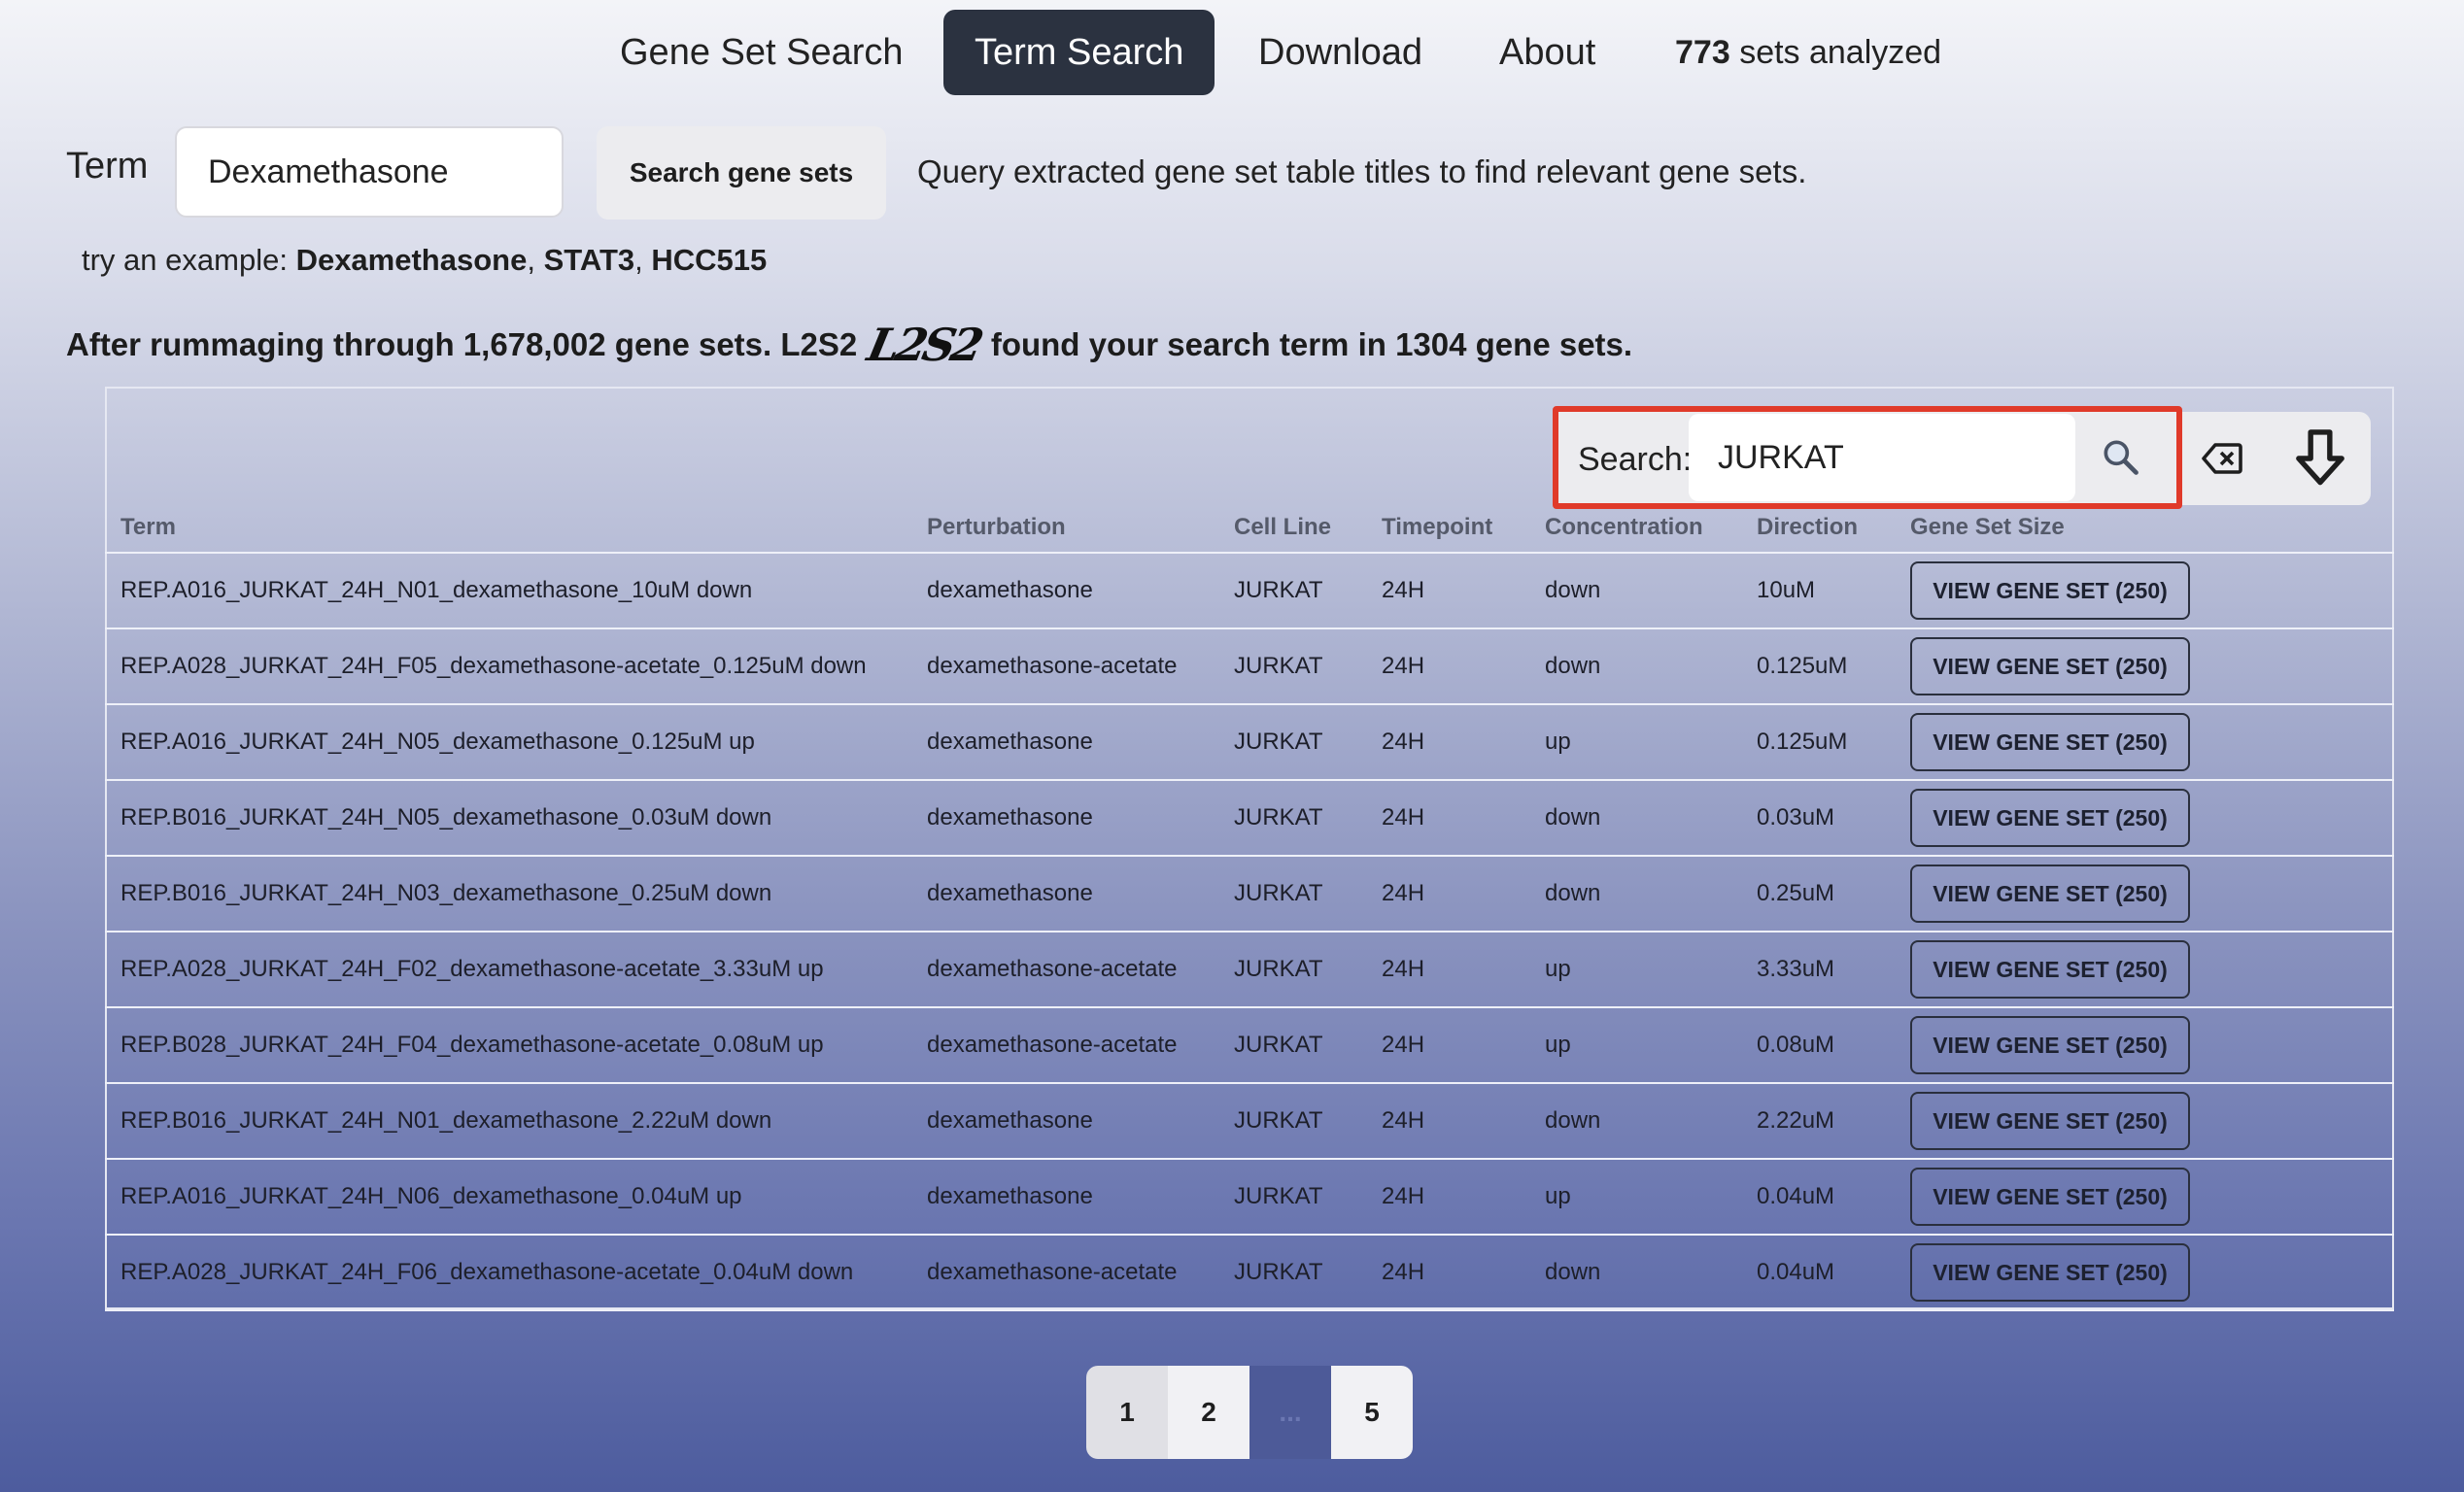 This screenshot has height=1492, width=2464. Describe the element at coordinates (2120, 456) in the screenshot. I see `magnifier-icon` at that location.